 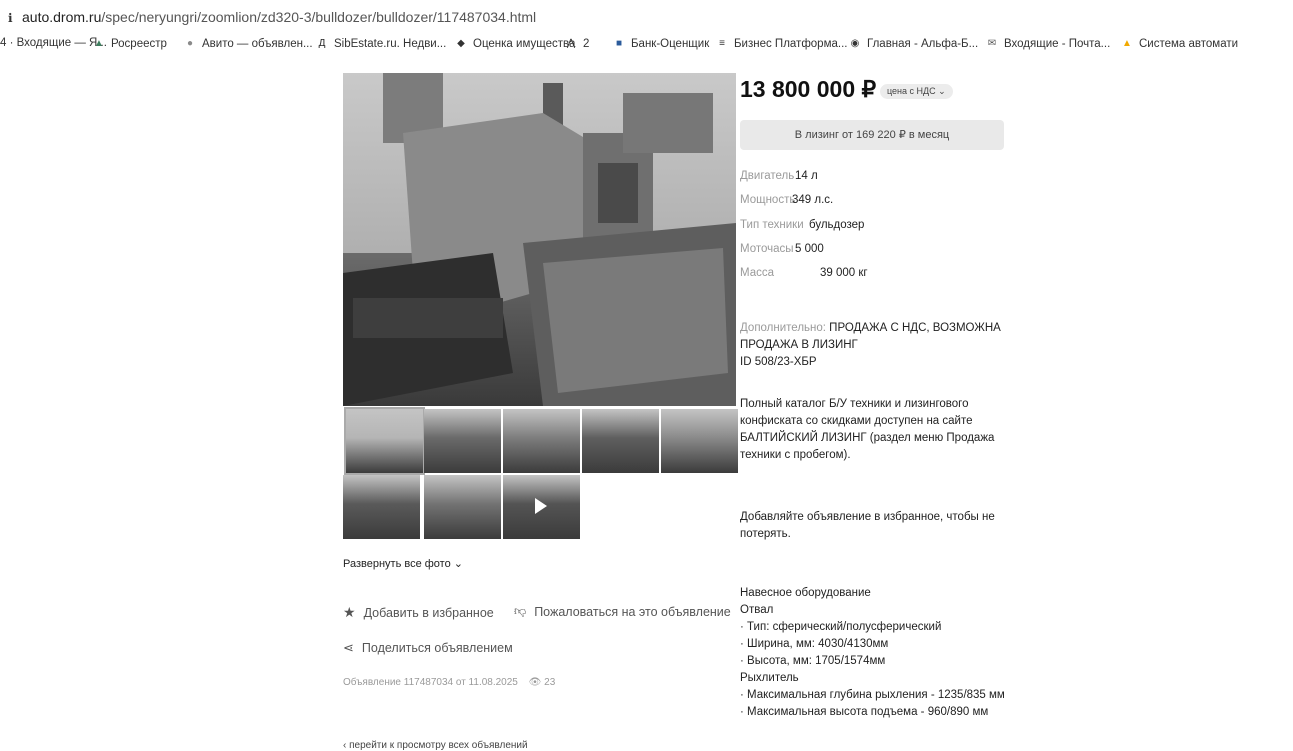 I want to click on bulldozer-photo, so click(x=539, y=239).